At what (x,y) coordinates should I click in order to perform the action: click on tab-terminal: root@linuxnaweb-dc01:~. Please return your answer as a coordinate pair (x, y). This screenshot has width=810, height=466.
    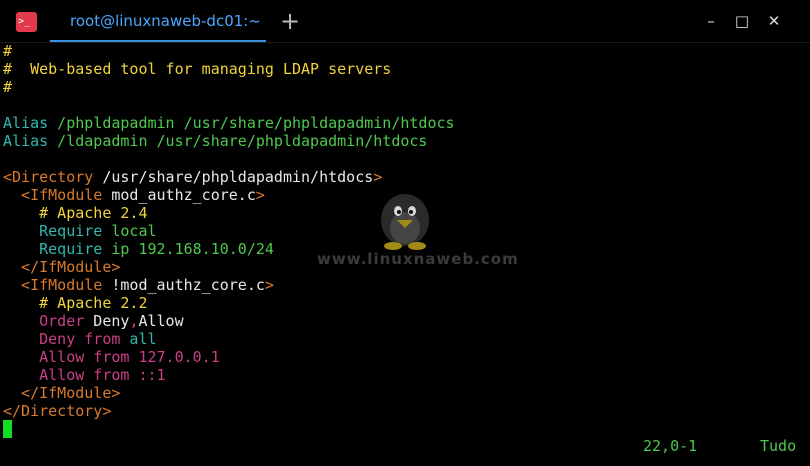
    Looking at the image, I should click on (158, 21).